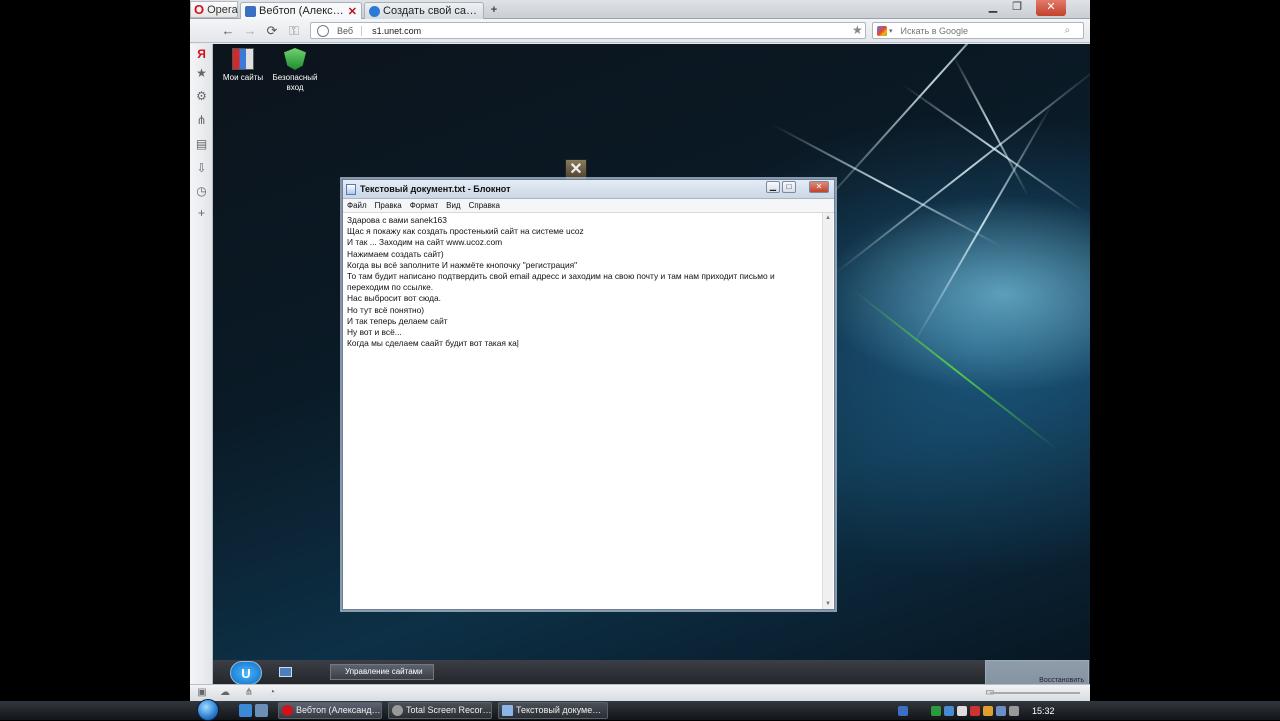  Describe the element at coordinates (453, 205) in the screenshot. I see `menu-view: Вид` at that location.